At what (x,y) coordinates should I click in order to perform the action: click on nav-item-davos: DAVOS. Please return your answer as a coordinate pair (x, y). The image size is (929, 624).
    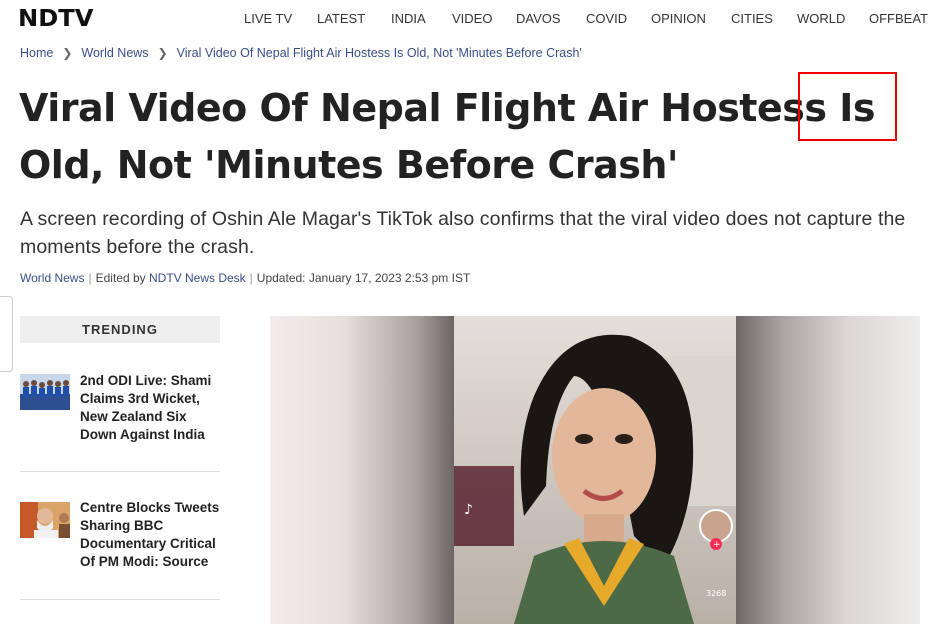
    Looking at the image, I should click on (538, 18).